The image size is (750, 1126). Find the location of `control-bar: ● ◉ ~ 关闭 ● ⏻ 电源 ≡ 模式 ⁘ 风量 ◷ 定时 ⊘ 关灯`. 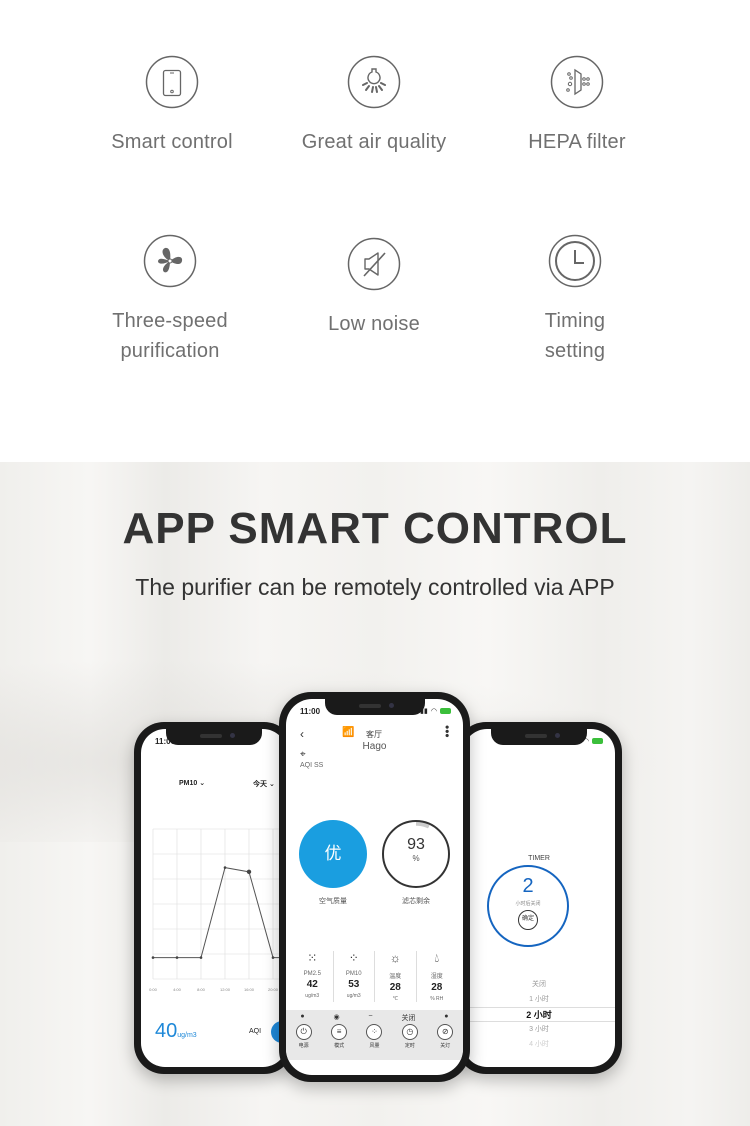

control-bar: ● ◉ ~ 关闭 ● ⏻ 电源 ≡ 模式 ⁘ 风量 ◷ 定时 ⊘ 关灯 is located at coordinates (374, 1035).